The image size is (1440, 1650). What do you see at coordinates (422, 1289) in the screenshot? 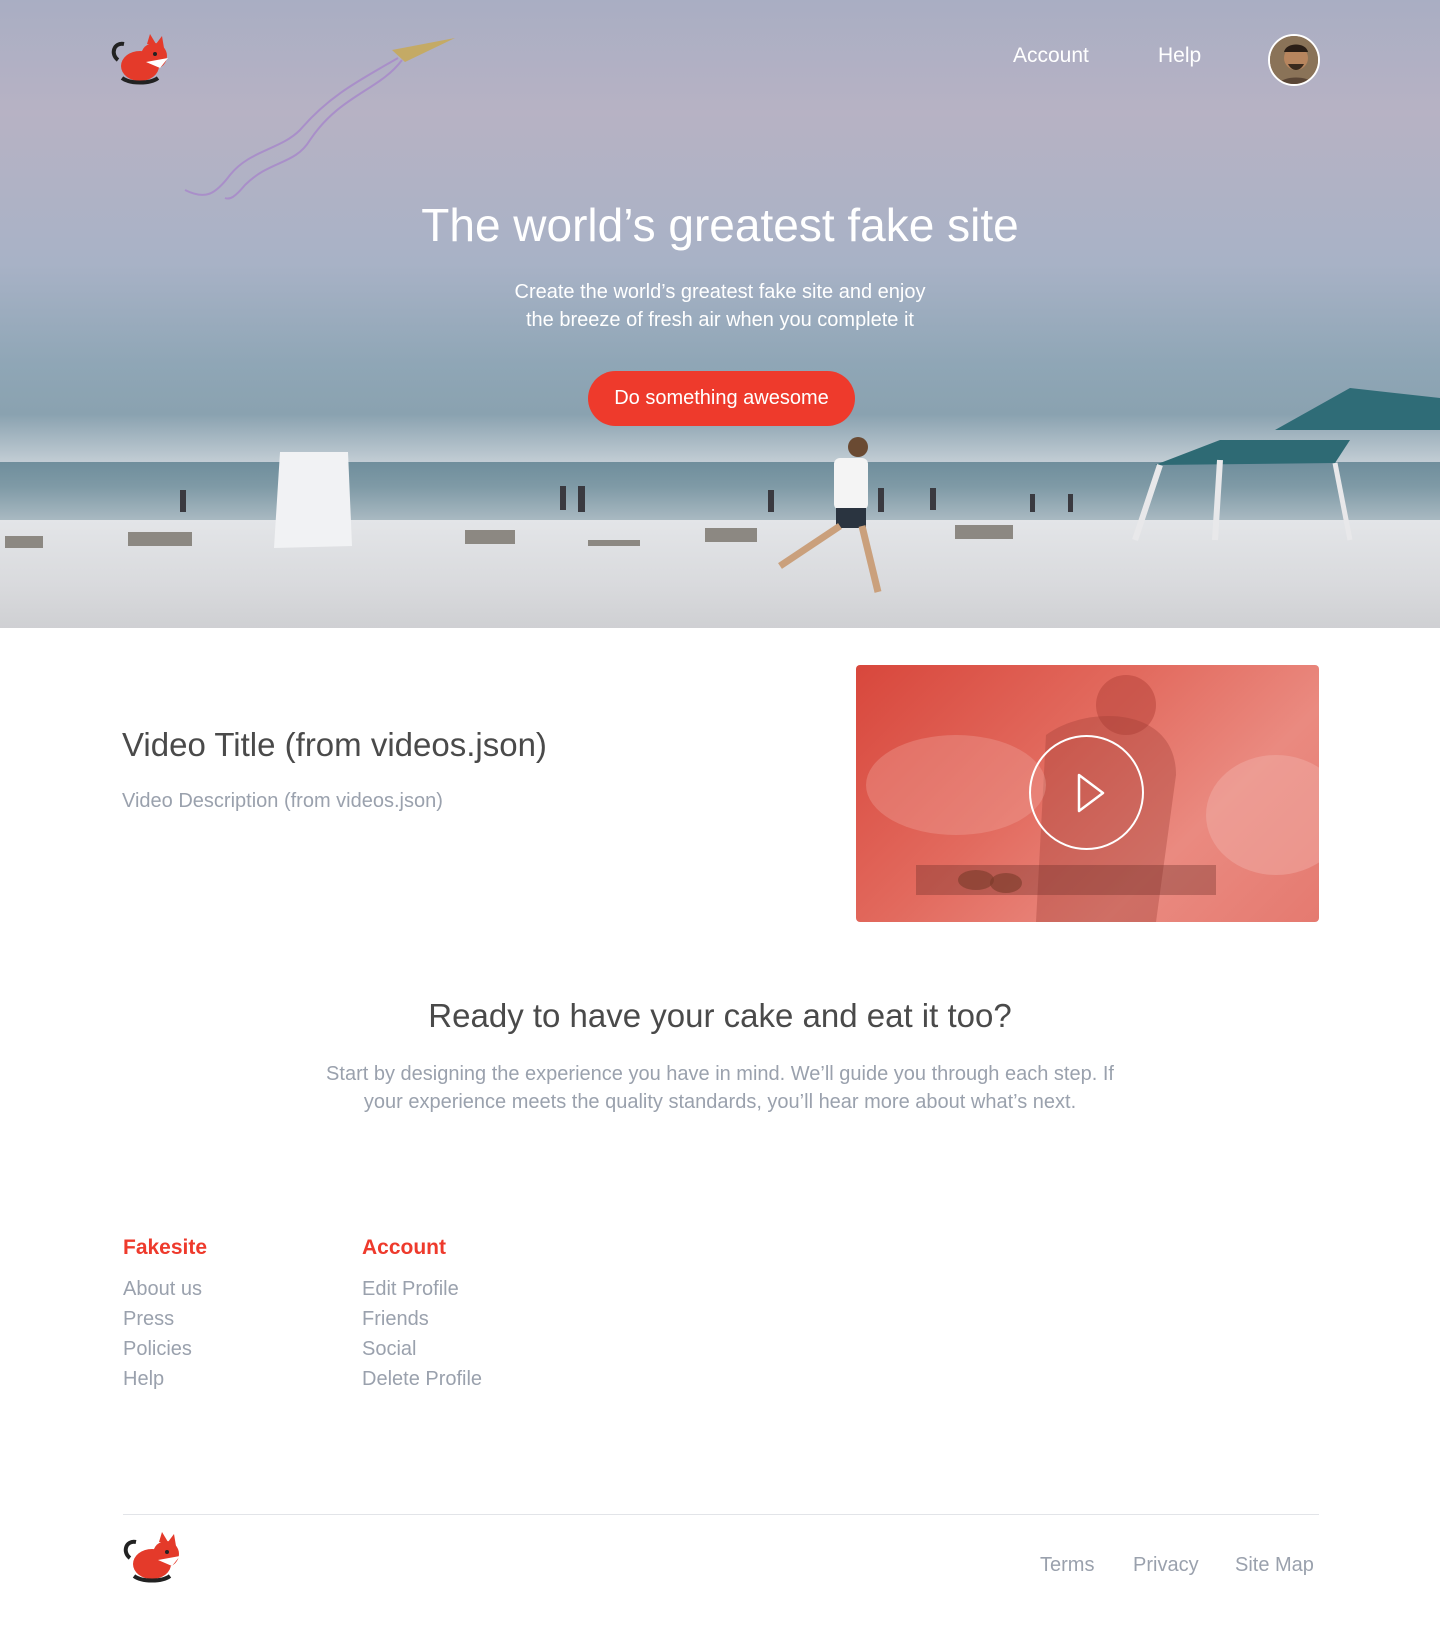
I see `footer-link-edit-profile: Edit Profile` at bounding box center [422, 1289].